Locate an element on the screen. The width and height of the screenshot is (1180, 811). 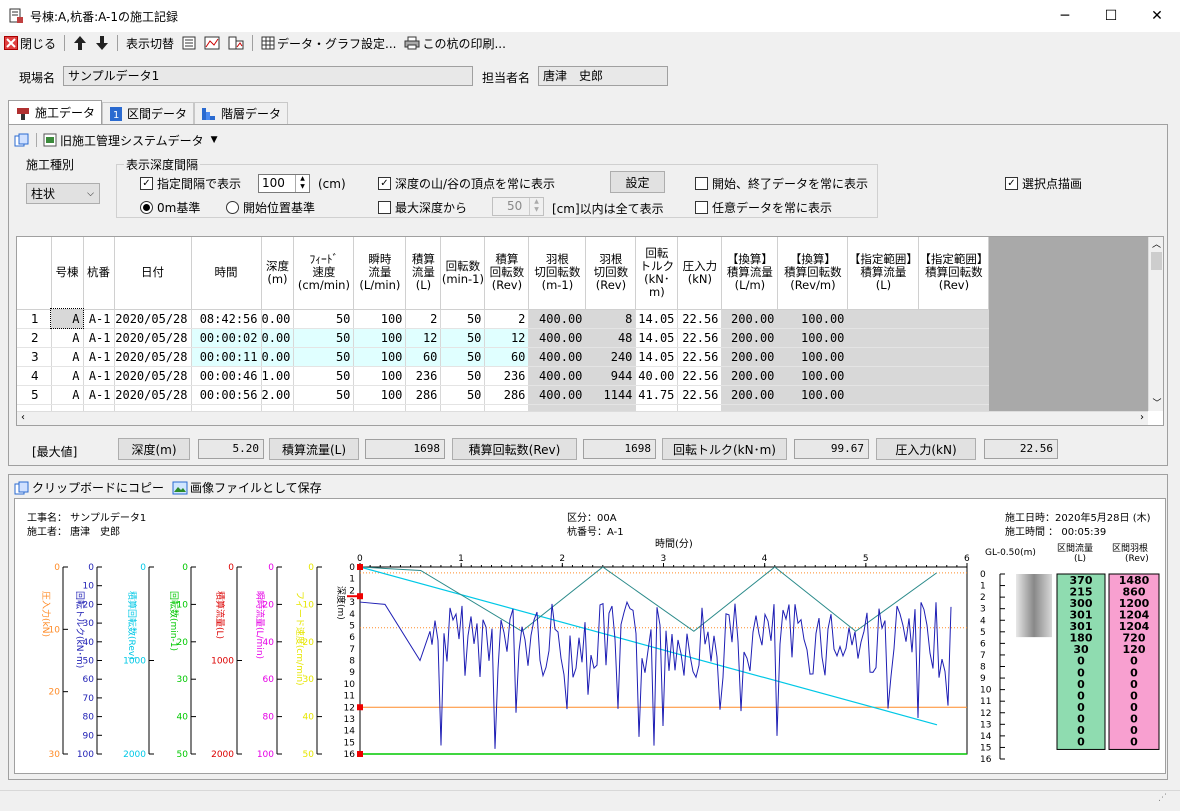
scroll-down-icon: ﹀ is located at coordinates (1156, 402).